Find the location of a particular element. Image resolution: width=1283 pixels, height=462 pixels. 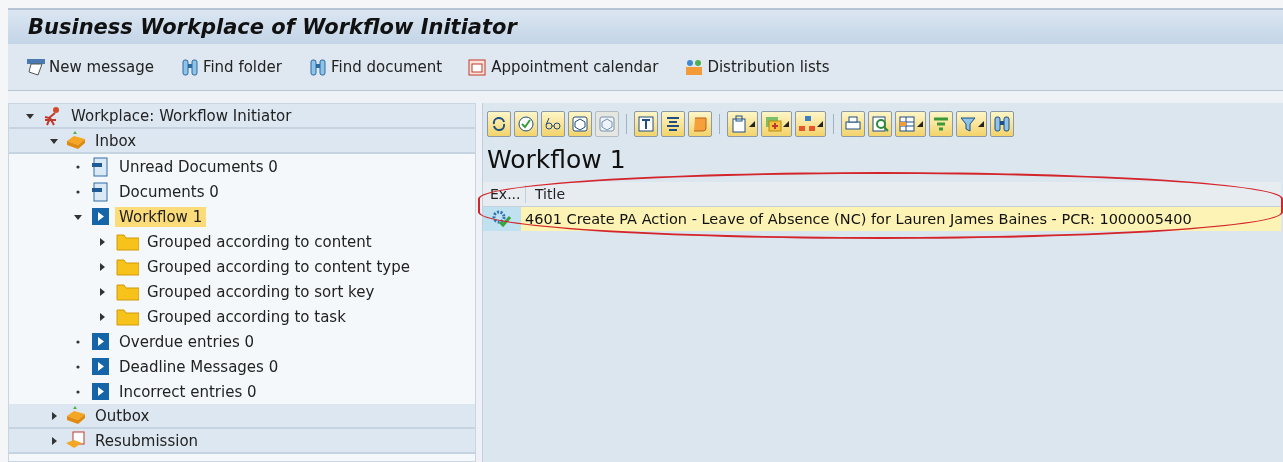

binoculars-button is located at coordinates (1002, 124).